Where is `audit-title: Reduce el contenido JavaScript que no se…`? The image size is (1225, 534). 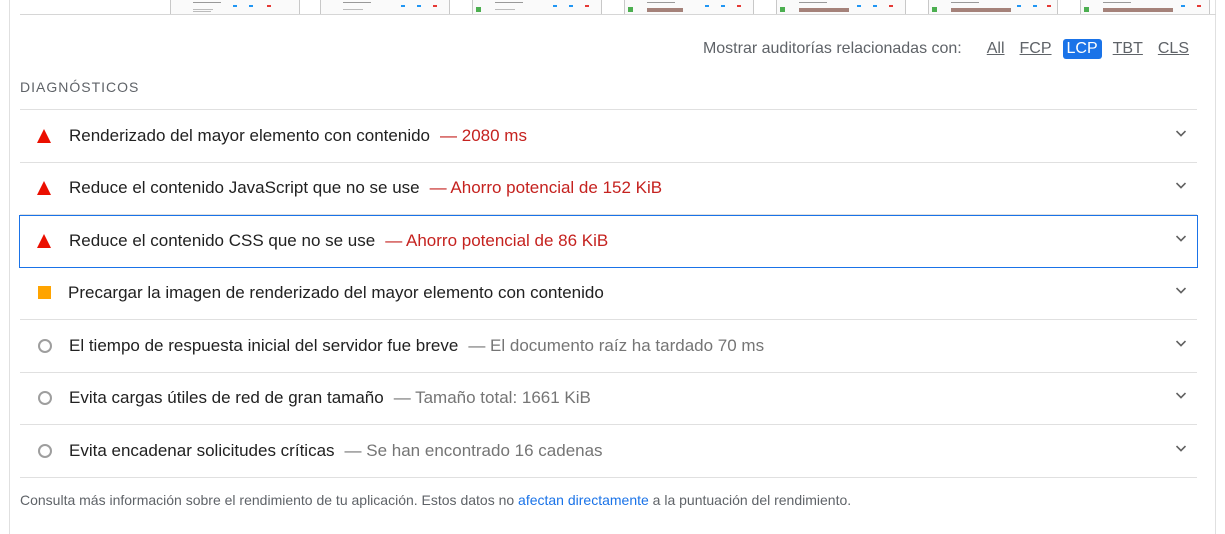 audit-title: Reduce el contenido JavaScript que no se… is located at coordinates (244, 188).